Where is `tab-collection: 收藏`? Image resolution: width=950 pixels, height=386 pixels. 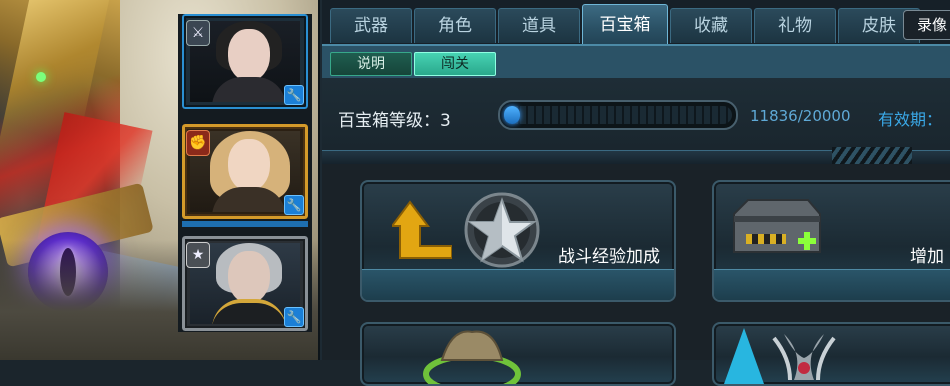
tab-collection: 收藏 is located at coordinates (711, 25).